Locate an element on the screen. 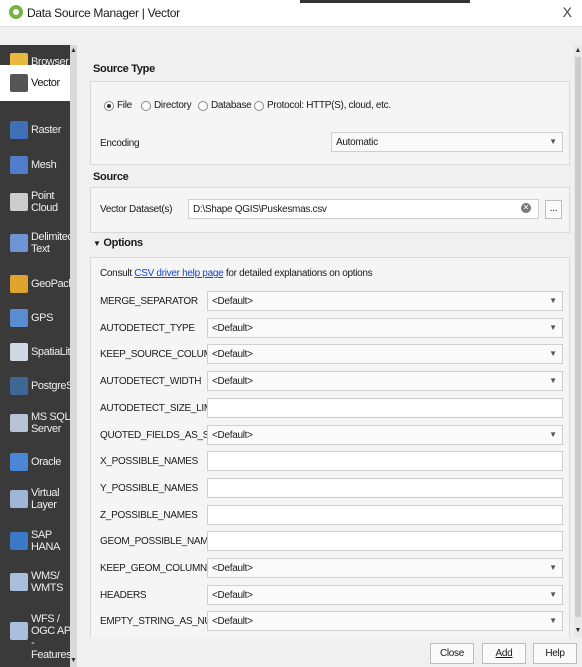 Image resolution: width=582 pixels, height=667 pixels. option-select-keep-geom-columns: <Default> ▼ is located at coordinates (385, 568).